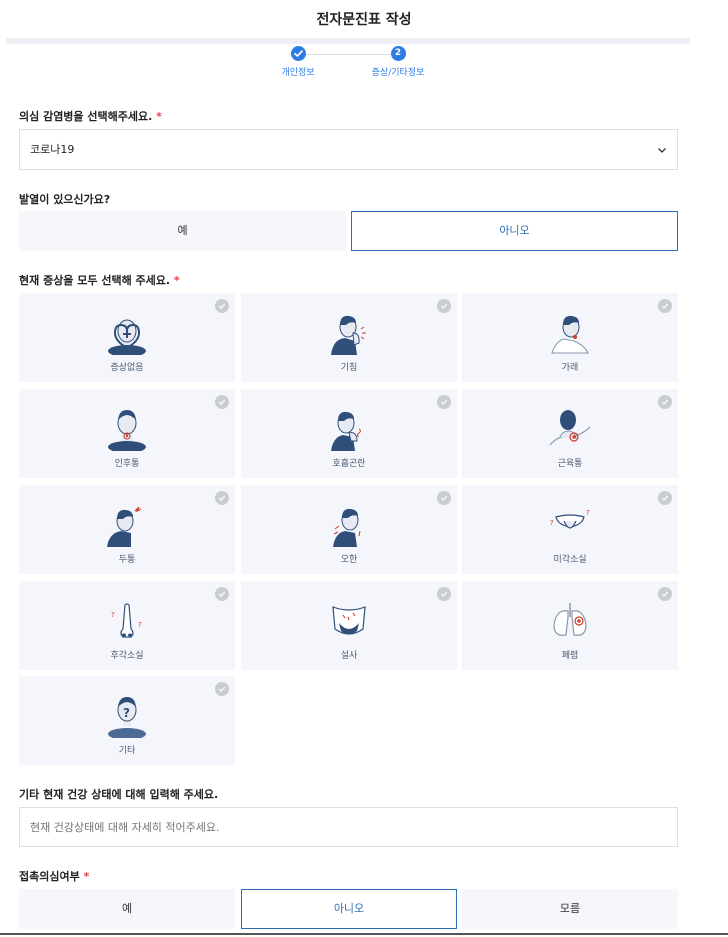 The height and width of the screenshot is (937, 728). I want to click on symptom-card-smell-loss: ? ? 후각소실, so click(127, 625).